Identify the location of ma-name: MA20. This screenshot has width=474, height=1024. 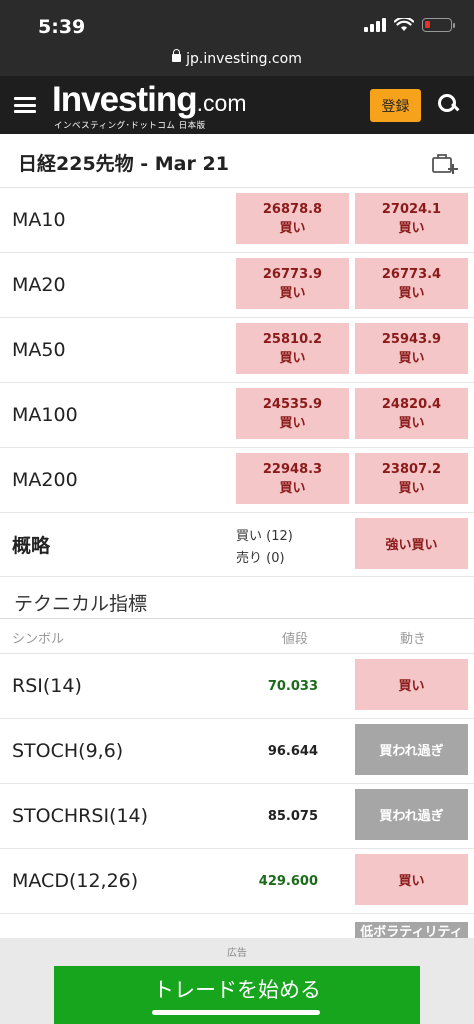
(39, 285).